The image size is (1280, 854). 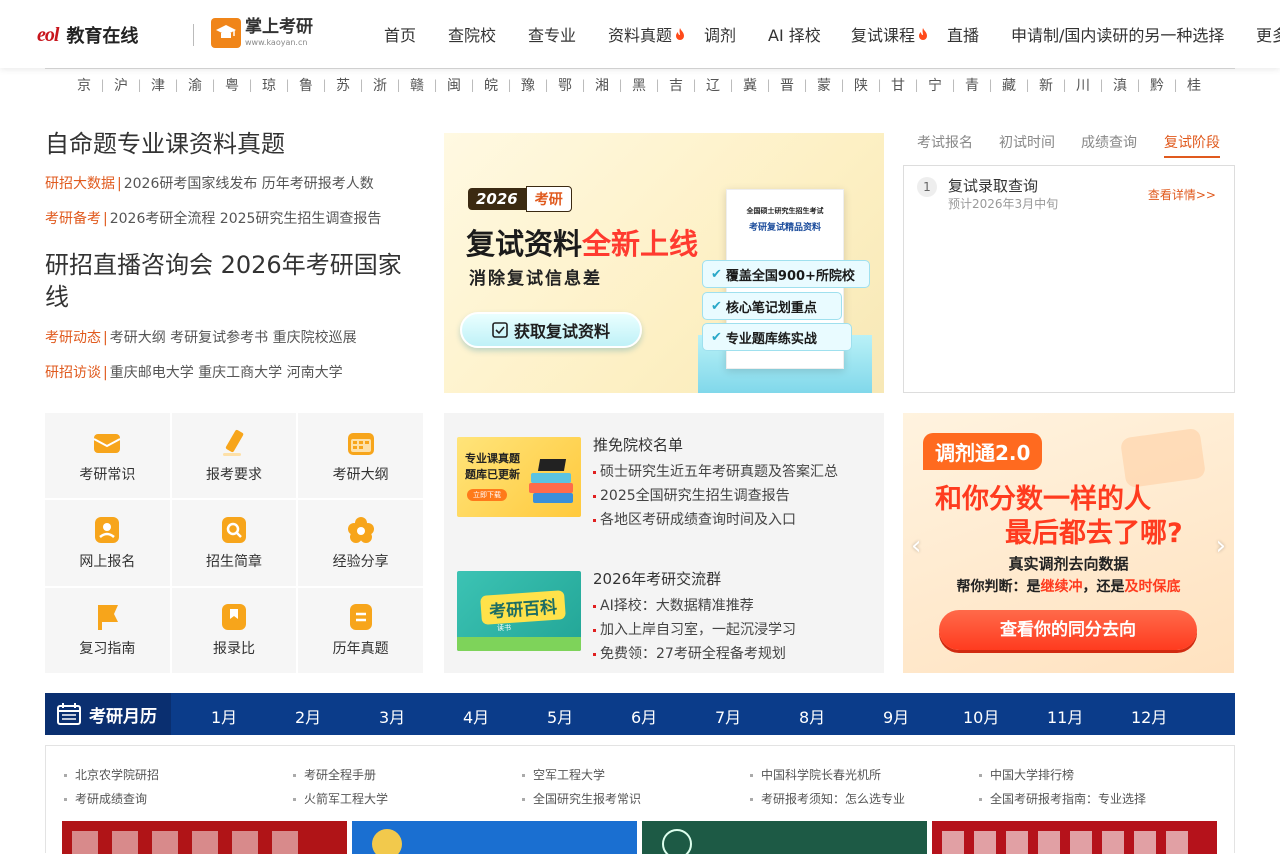 What do you see at coordinates (360, 543) in the screenshot?
I see `grid-item-experience: 经验分享` at bounding box center [360, 543].